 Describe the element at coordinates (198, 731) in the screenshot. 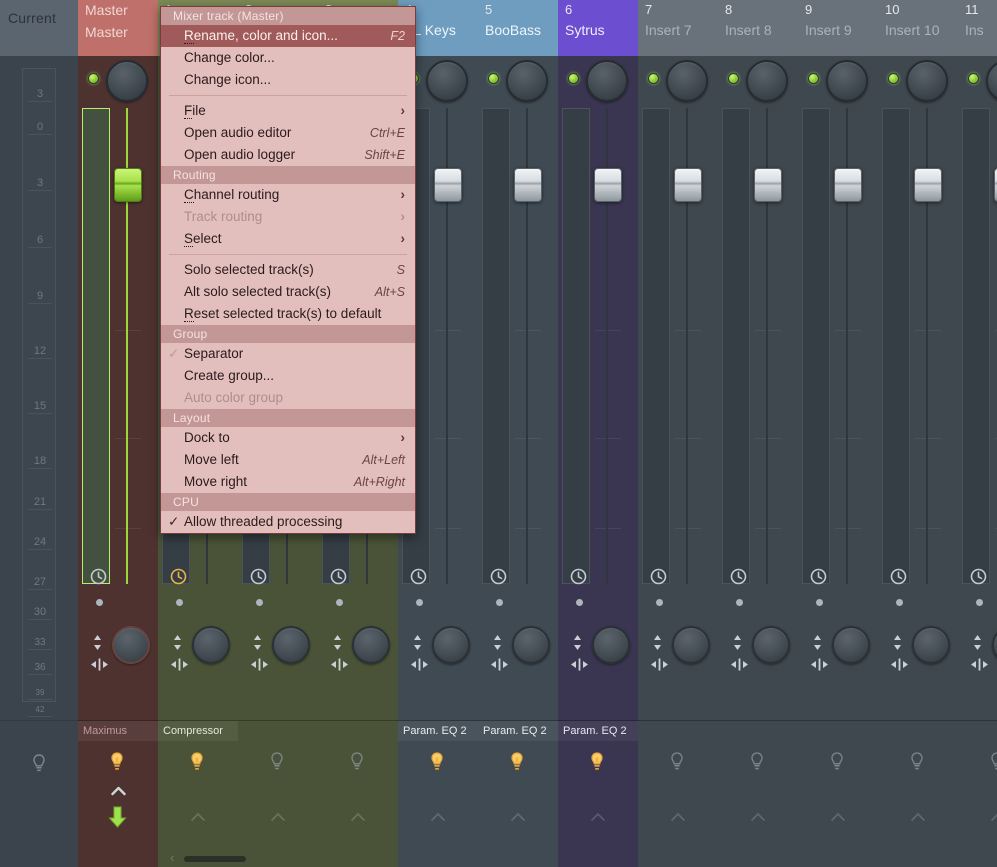

I see `effect-slot-name: Compressor` at that location.